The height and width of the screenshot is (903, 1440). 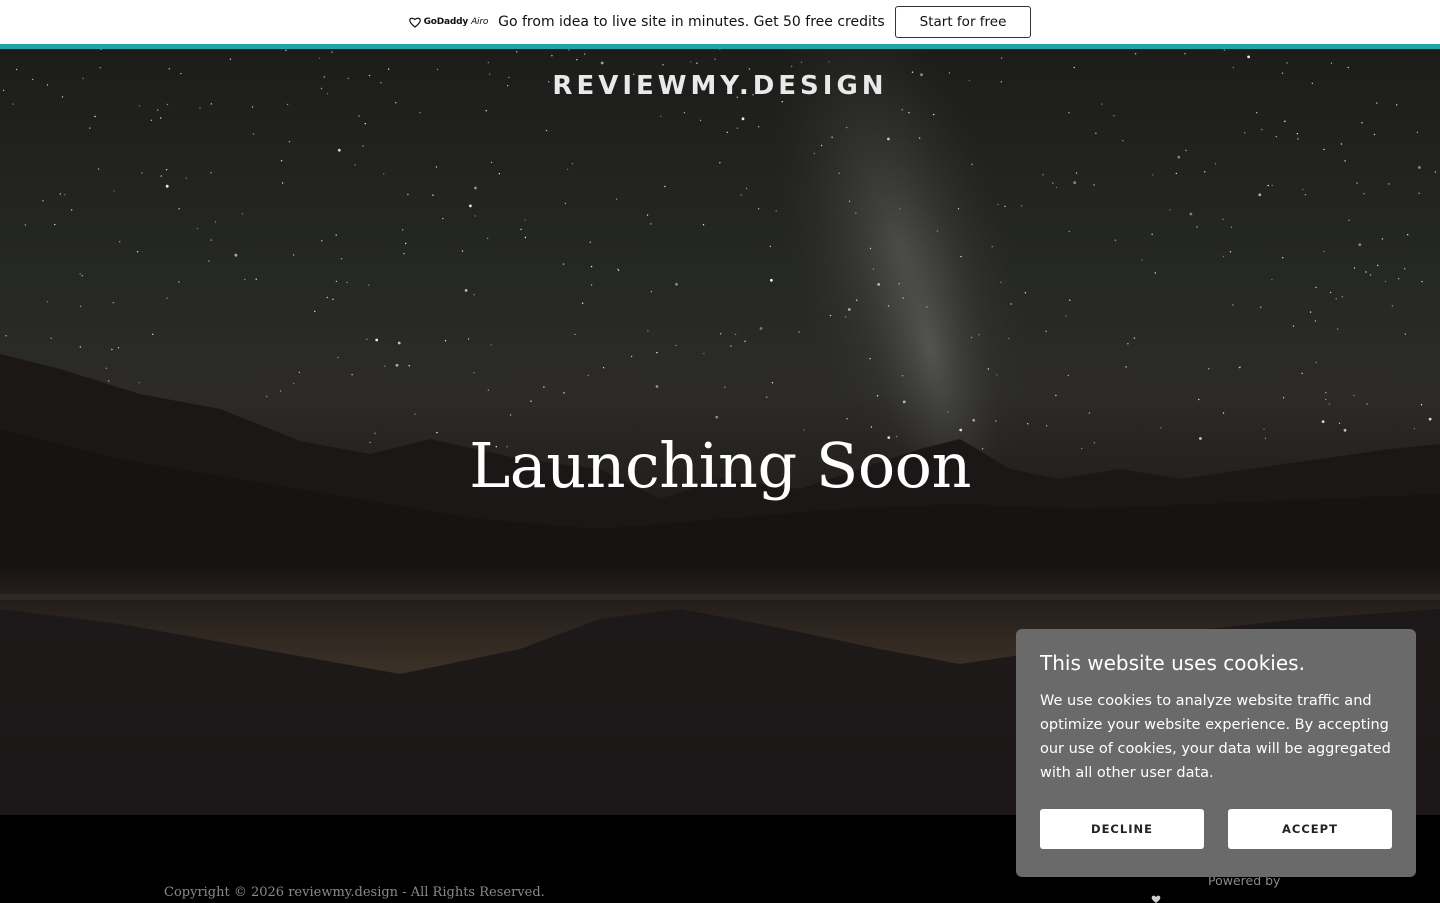 What do you see at coordinates (1310, 829) in the screenshot?
I see `accept-button: ACCEPT` at bounding box center [1310, 829].